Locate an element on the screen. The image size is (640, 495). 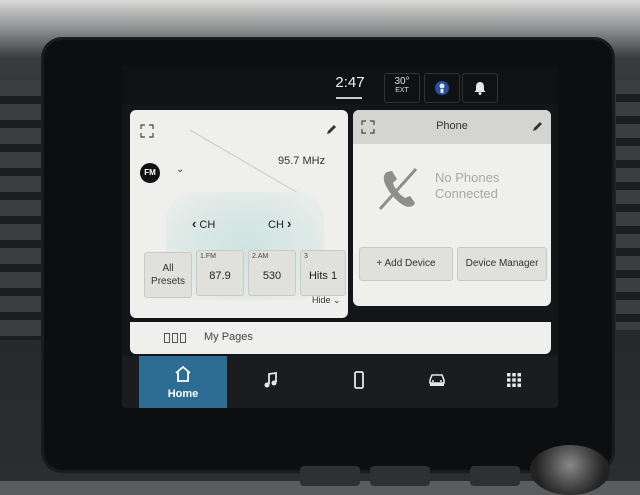
status-bar: 2:47 30° EXT is located at coordinates (340, 85).